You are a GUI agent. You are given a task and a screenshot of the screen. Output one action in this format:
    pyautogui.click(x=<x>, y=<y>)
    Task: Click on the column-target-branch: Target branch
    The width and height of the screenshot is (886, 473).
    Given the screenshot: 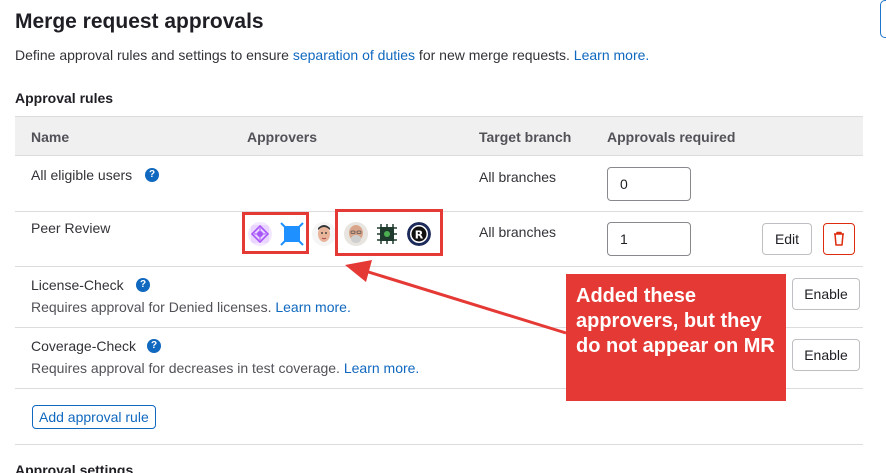 What is the action you would take?
    pyautogui.click(x=525, y=137)
    